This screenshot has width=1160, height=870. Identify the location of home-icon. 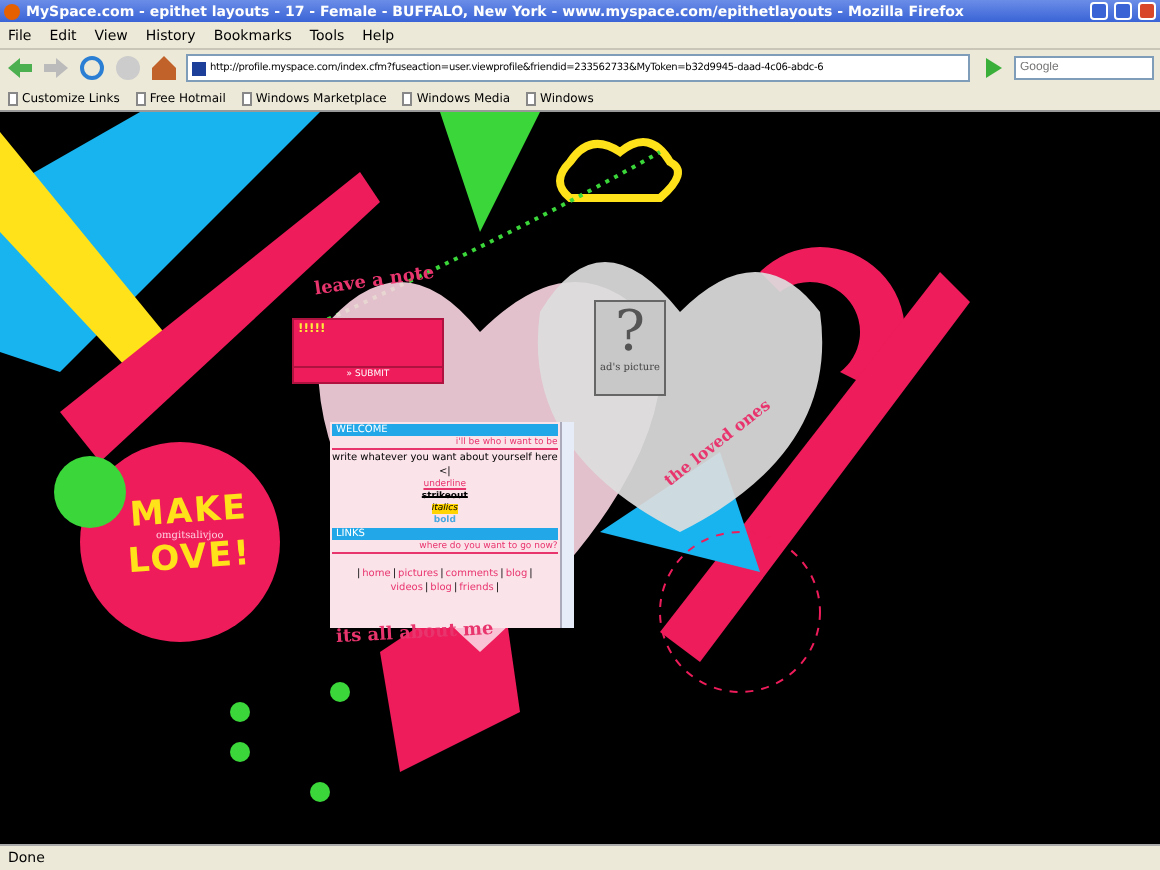
(164, 68).